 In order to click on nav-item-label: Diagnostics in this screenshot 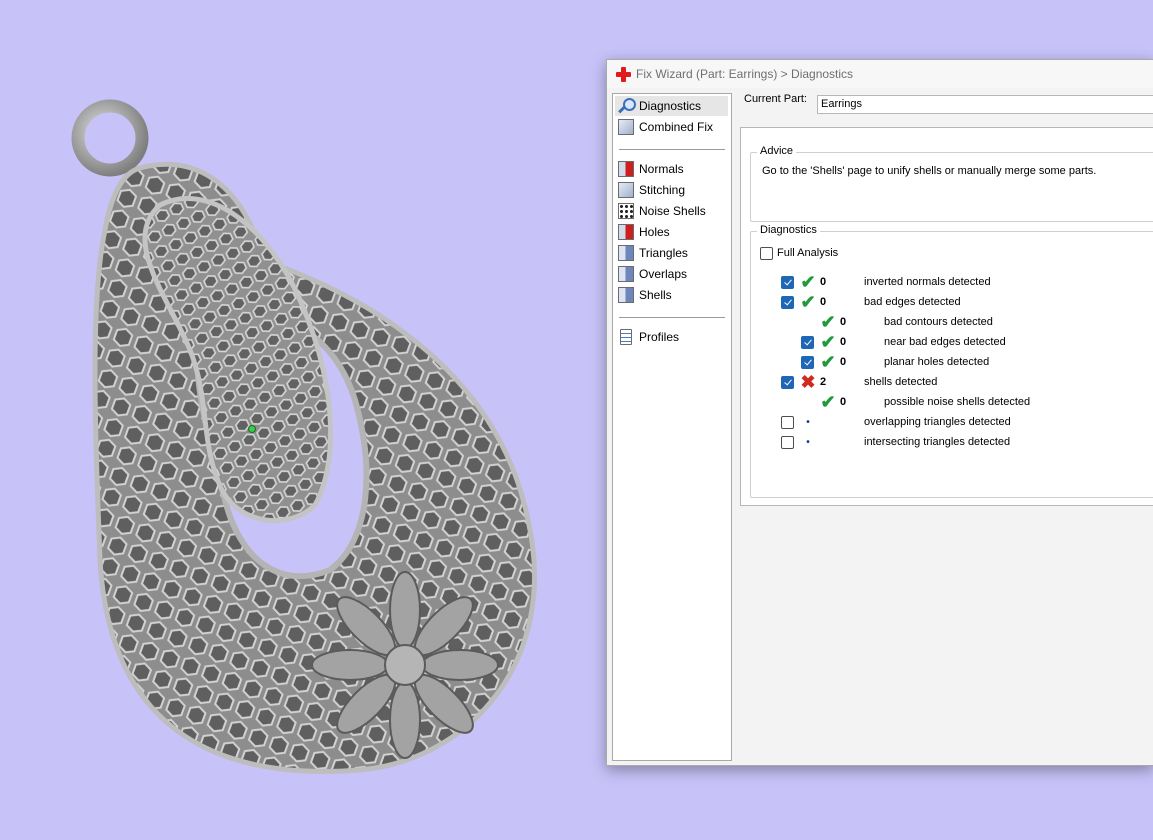, I will do `click(670, 106)`.